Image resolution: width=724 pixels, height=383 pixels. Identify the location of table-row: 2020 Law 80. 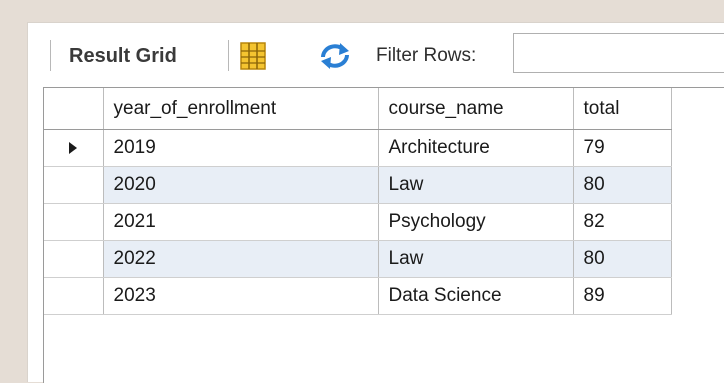
(358, 185).